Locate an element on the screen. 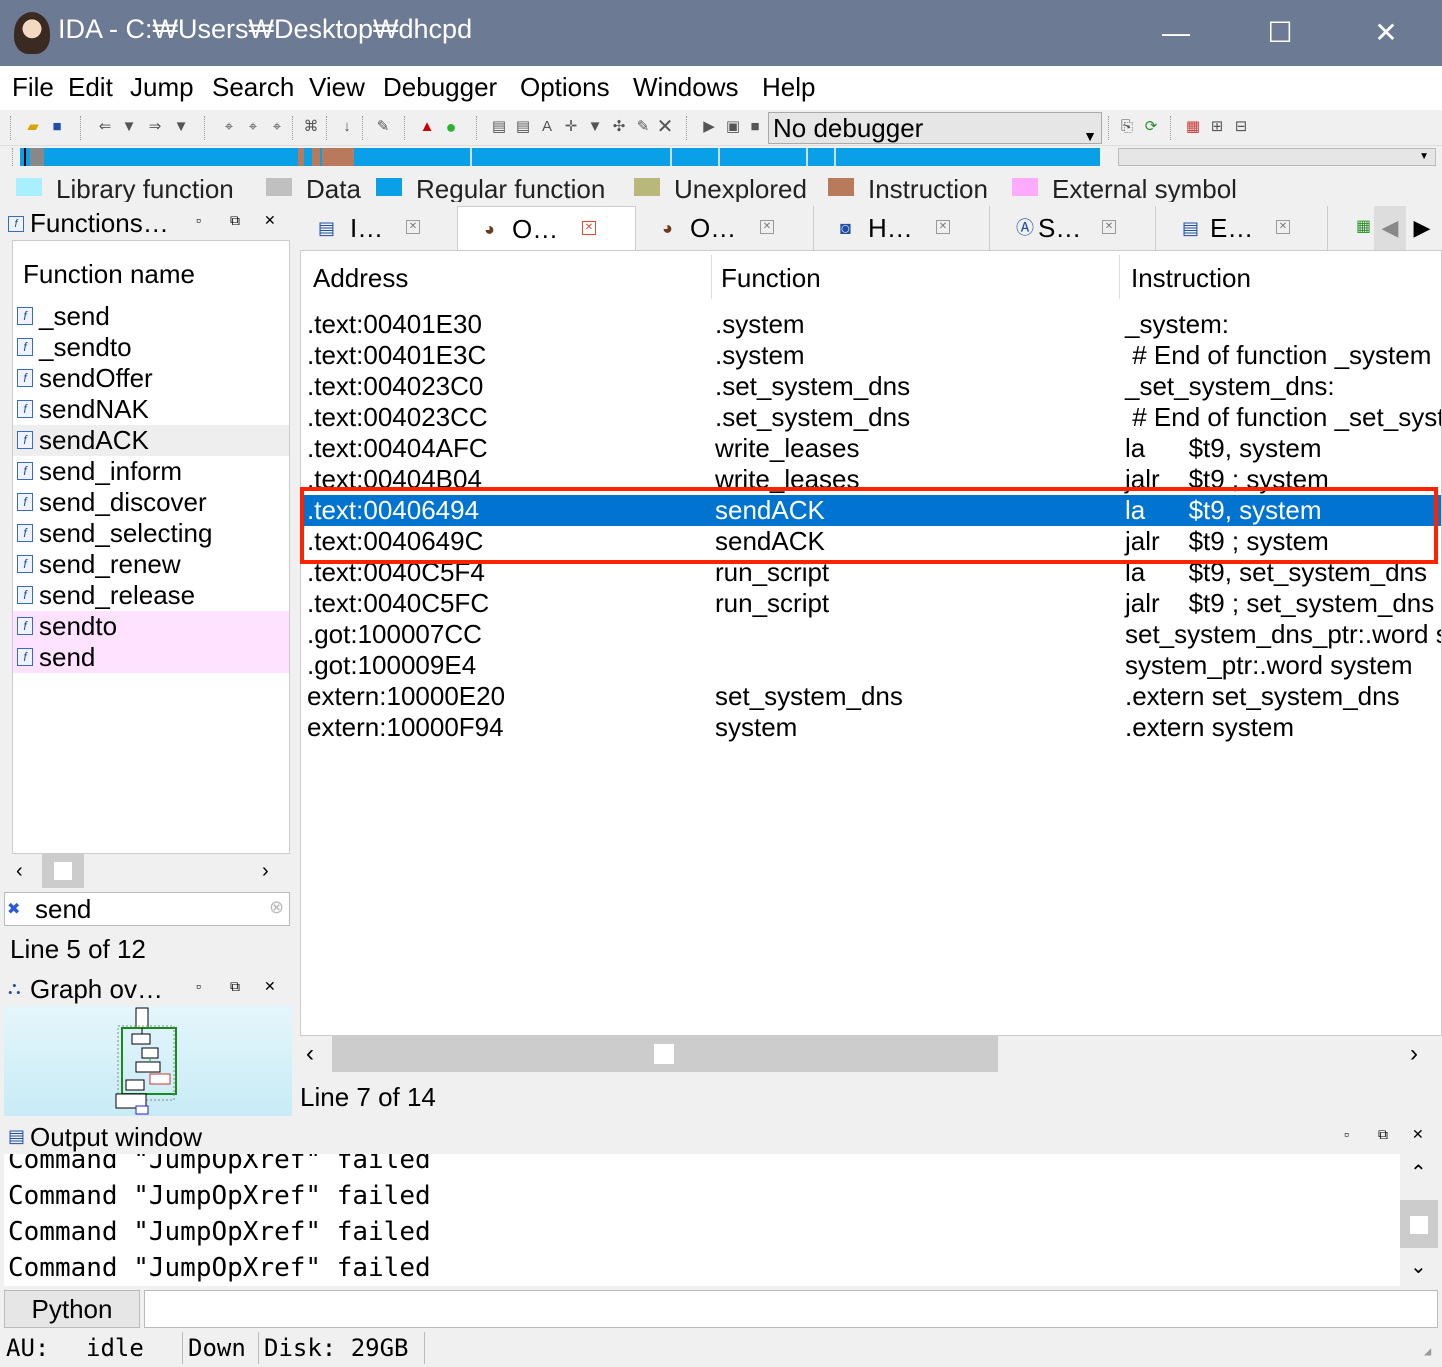  output-vscroll: ⌃ ⌄ is located at coordinates (1419, 1220).